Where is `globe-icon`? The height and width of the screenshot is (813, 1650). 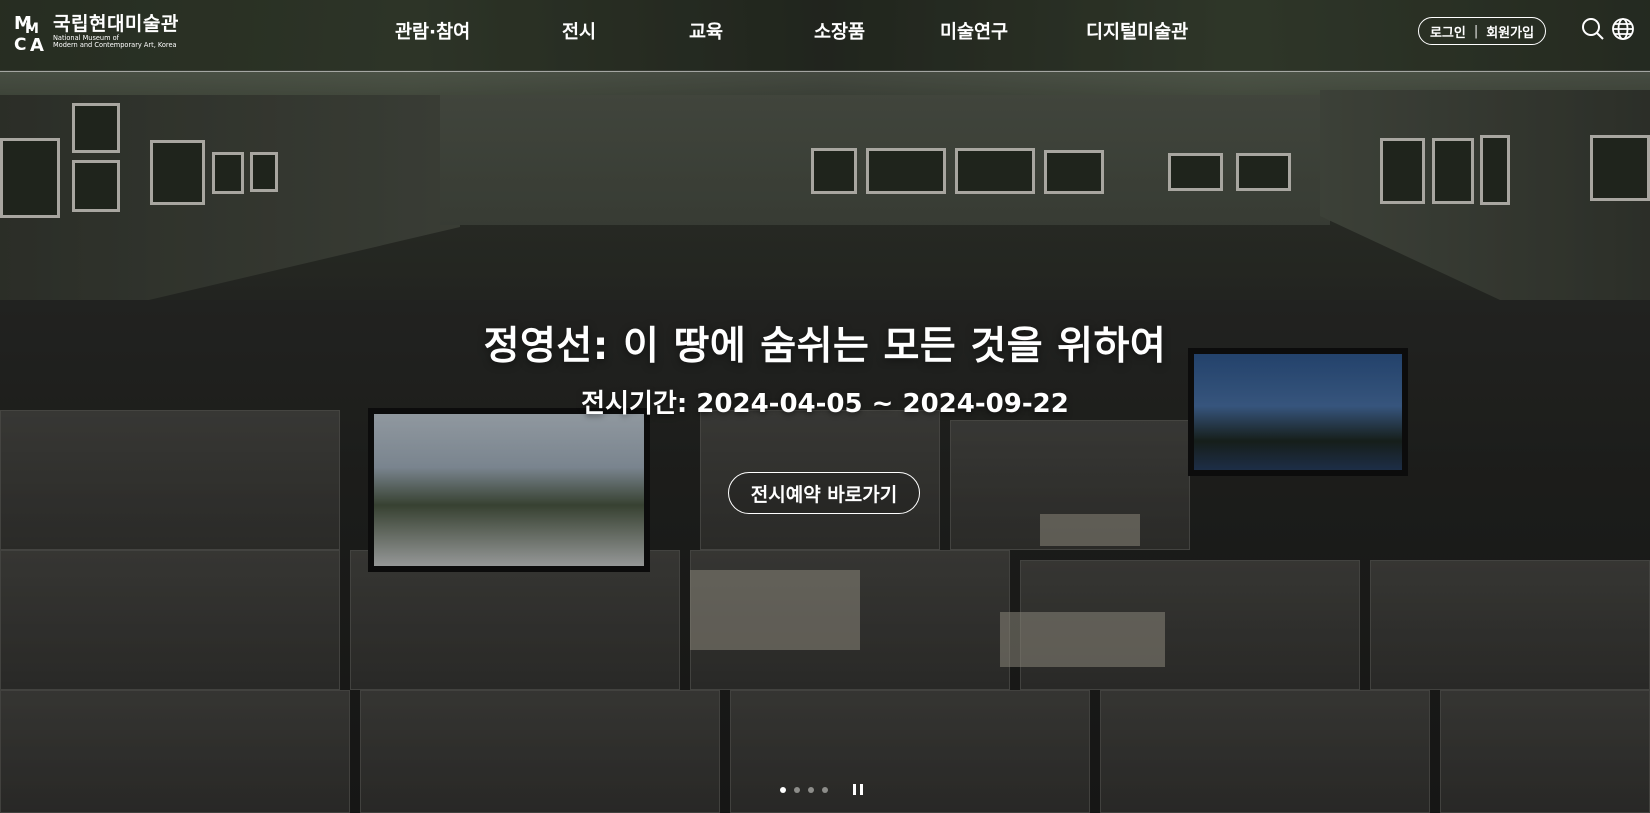 globe-icon is located at coordinates (1623, 29).